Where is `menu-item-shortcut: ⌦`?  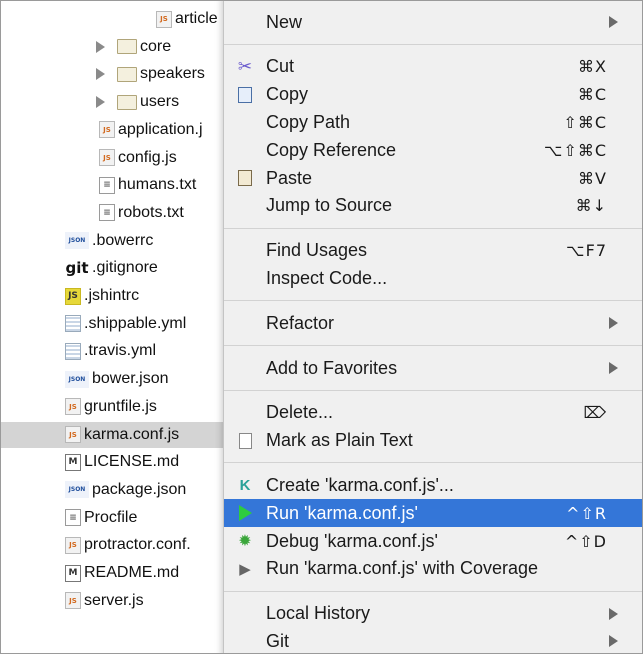 menu-item-shortcut: ⌦ is located at coordinates (595, 413).